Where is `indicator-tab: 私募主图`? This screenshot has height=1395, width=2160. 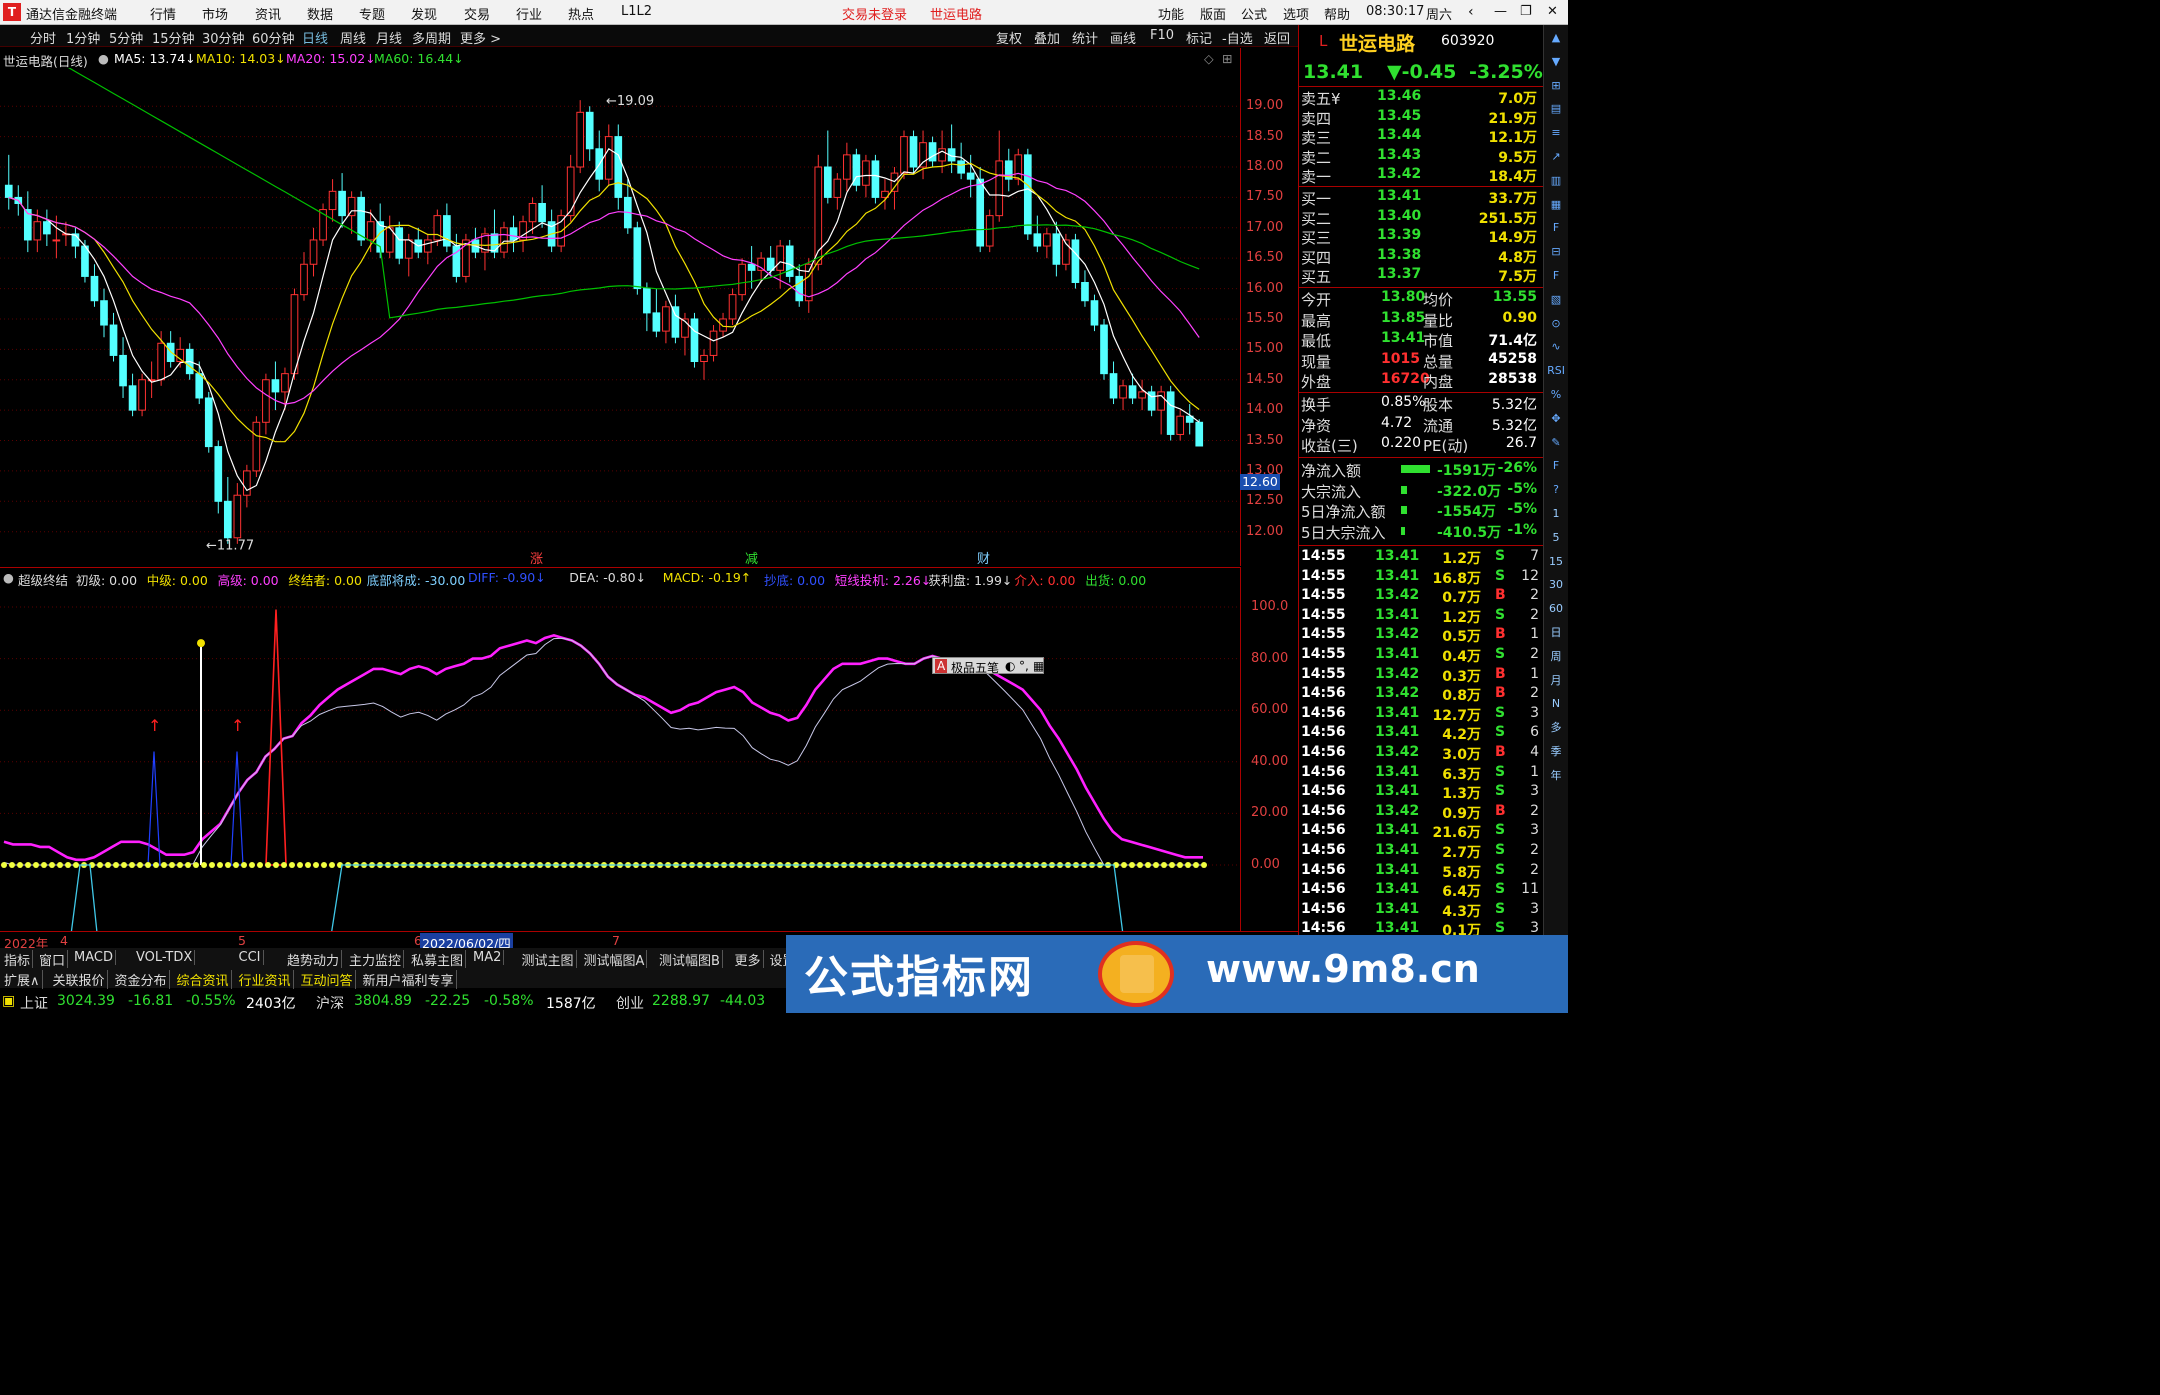 indicator-tab: 私募主图 is located at coordinates (438, 959).